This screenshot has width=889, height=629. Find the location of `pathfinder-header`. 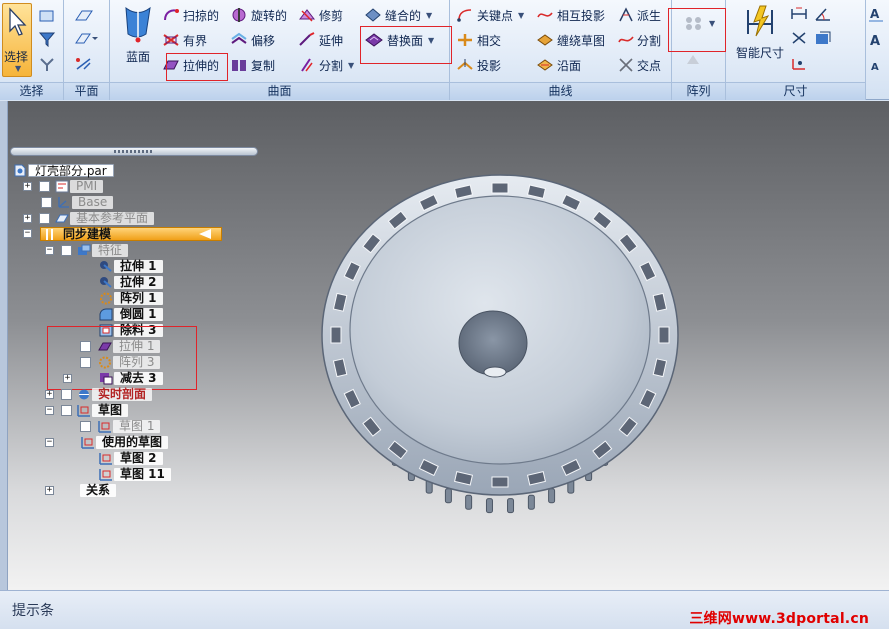

pathfinder-header is located at coordinates (134, 151).